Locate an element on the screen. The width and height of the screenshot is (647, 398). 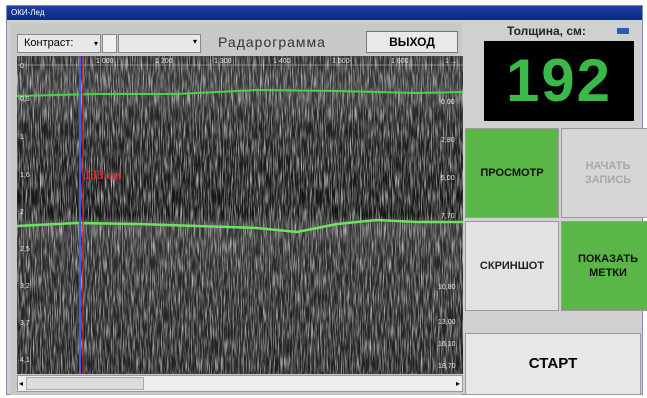
left-tick: 2 is located at coordinates (22, 212).